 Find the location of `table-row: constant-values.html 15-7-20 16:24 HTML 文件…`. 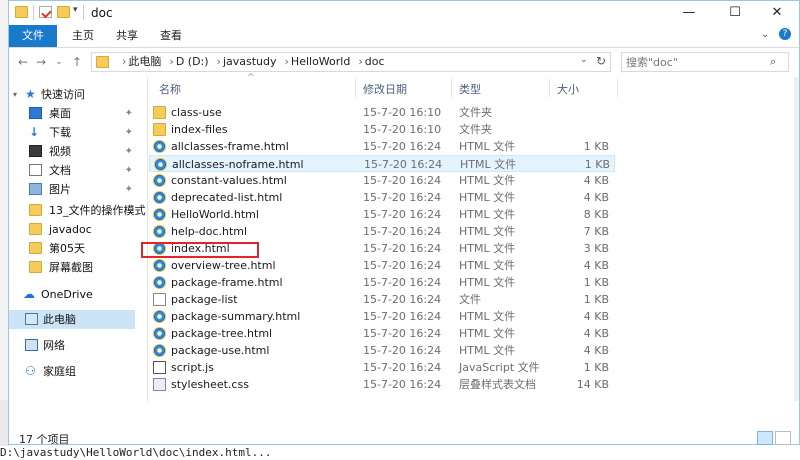

table-row: constant-values.html 15-7-20 16:24 HTML 文件… is located at coordinates (382, 180).